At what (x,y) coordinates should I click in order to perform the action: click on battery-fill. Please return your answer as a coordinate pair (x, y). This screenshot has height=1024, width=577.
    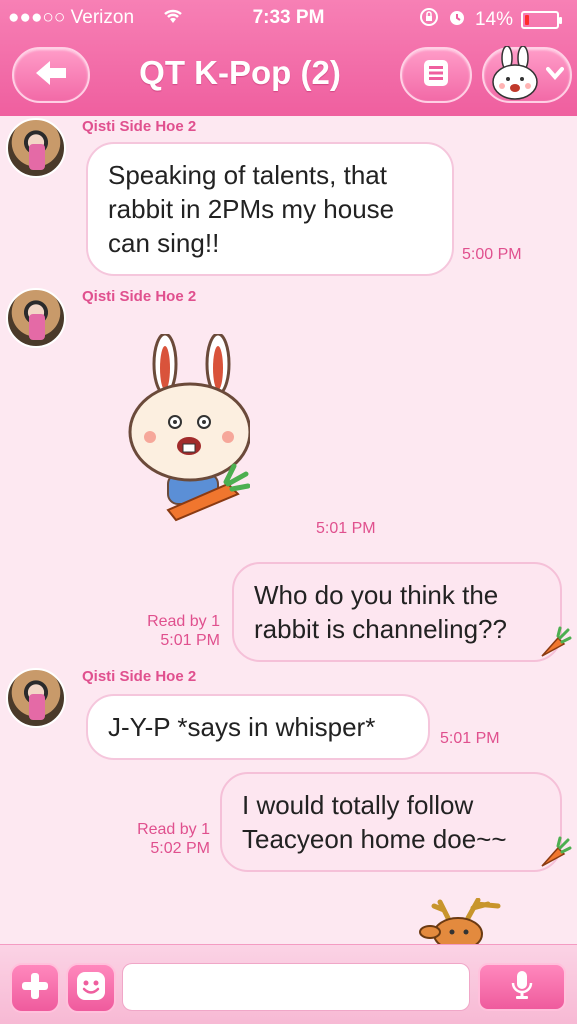
    Looking at the image, I should click on (527, 20).